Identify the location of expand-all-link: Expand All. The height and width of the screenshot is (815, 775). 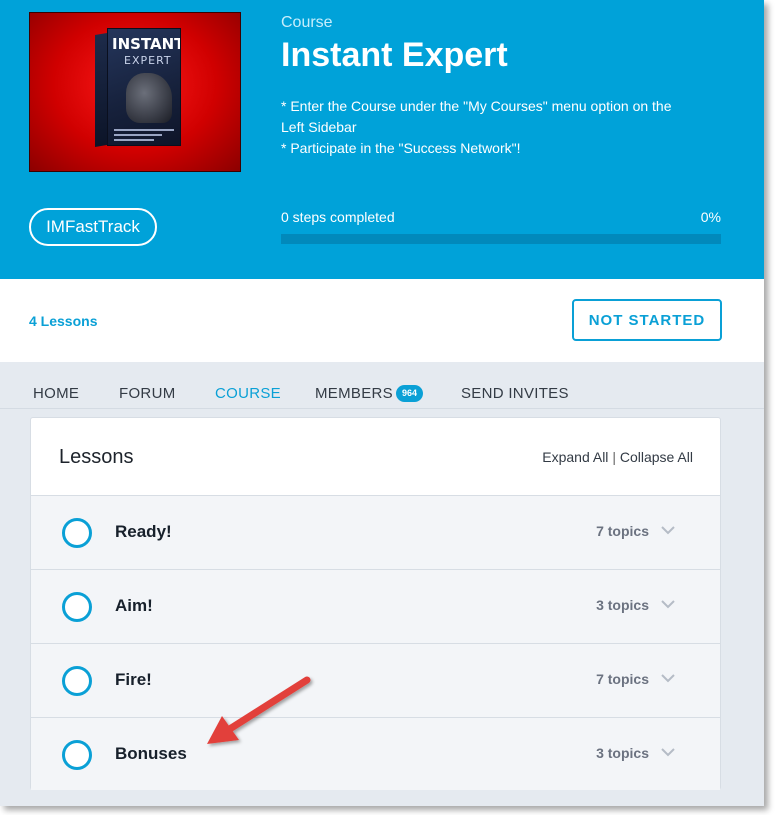
(575, 457).